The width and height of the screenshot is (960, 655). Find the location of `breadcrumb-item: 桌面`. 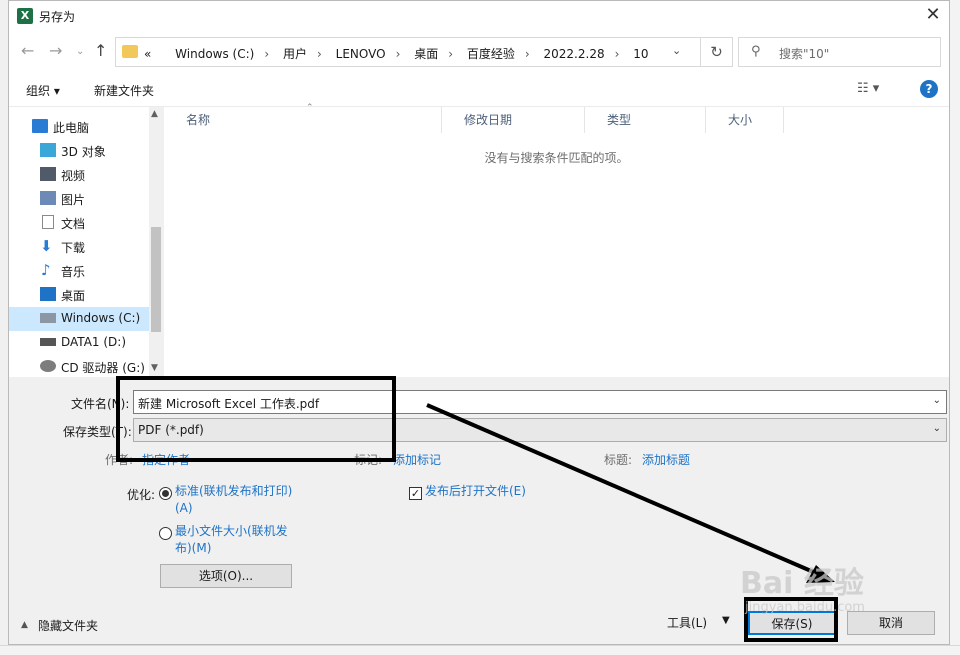

breadcrumb-item: 桌面 is located at coordinates (426, 54).